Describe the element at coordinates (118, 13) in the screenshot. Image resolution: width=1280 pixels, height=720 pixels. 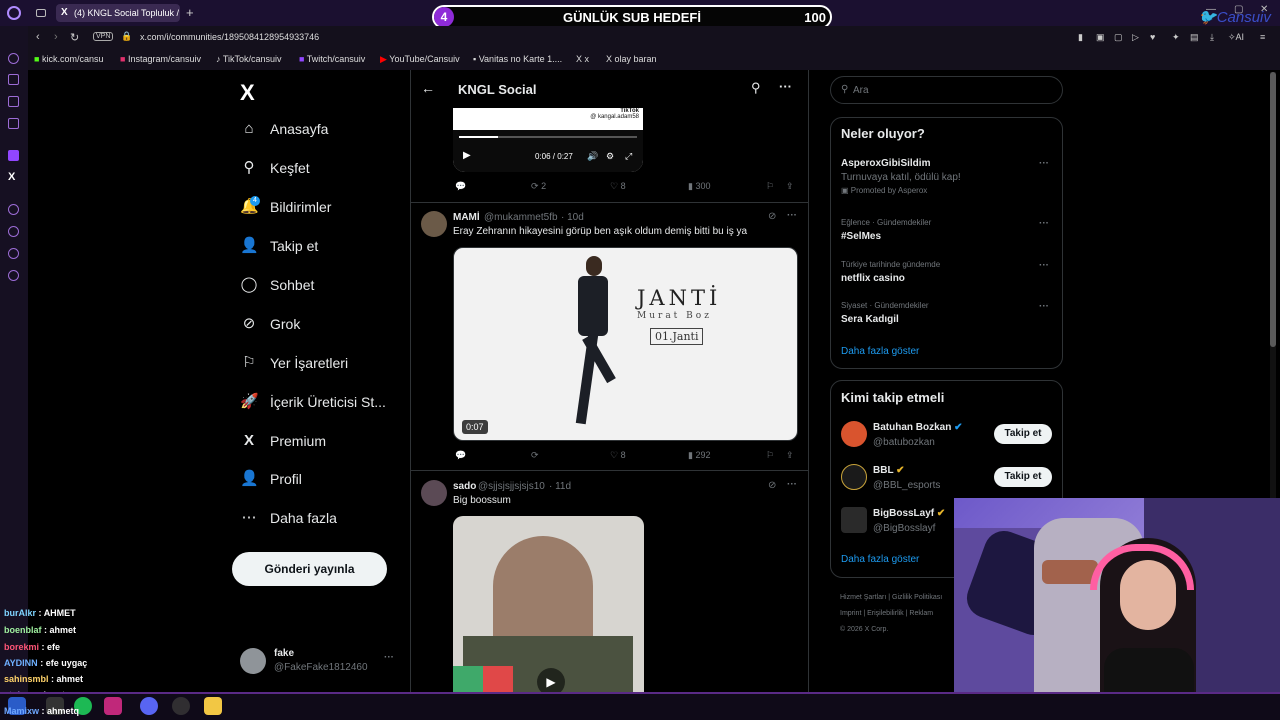
I see `browser-tab-active: X (4) KNGL Social Topluluk /` at that location.